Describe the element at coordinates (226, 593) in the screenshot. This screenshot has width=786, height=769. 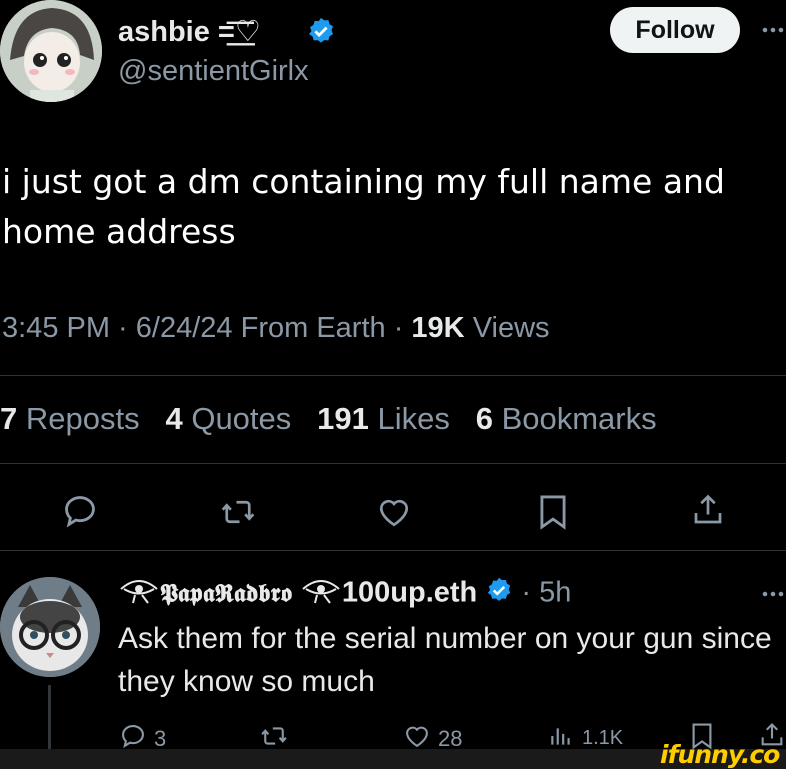
I see `reply-display-name-text: 𝕻𝖆𝖕𝖆𝕽𝖆𝖉𝖇𝖗𝖔` at that location.